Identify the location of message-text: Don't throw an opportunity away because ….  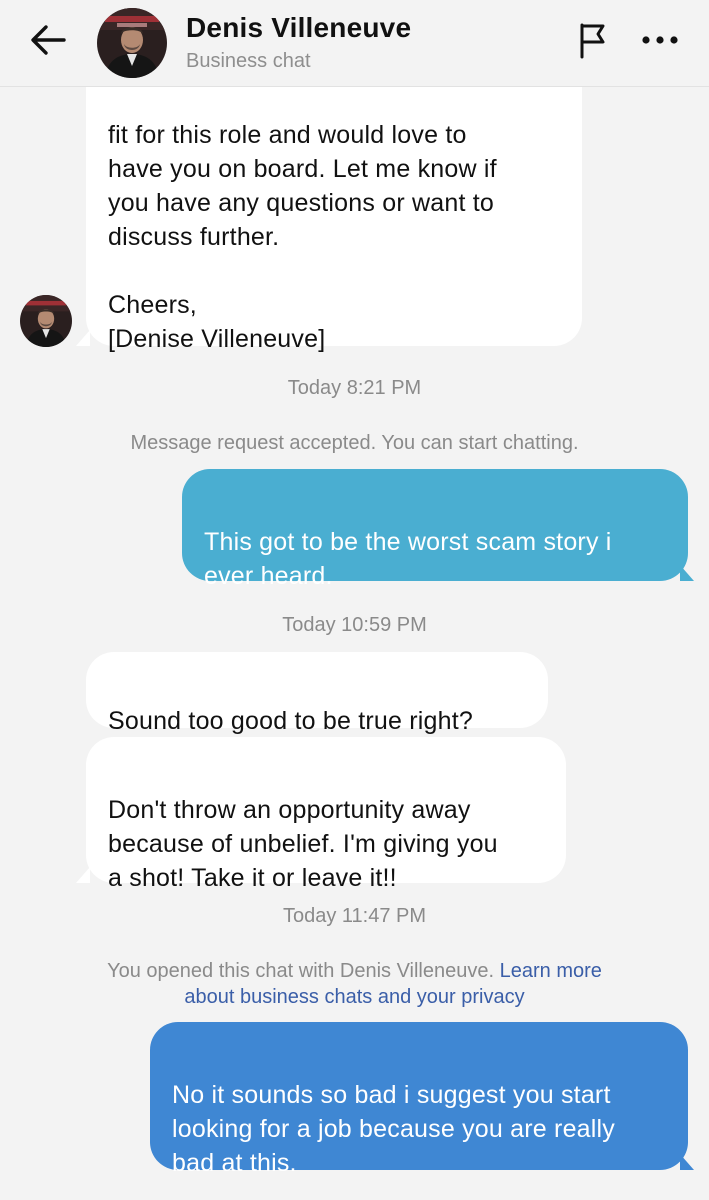
(303, 844).